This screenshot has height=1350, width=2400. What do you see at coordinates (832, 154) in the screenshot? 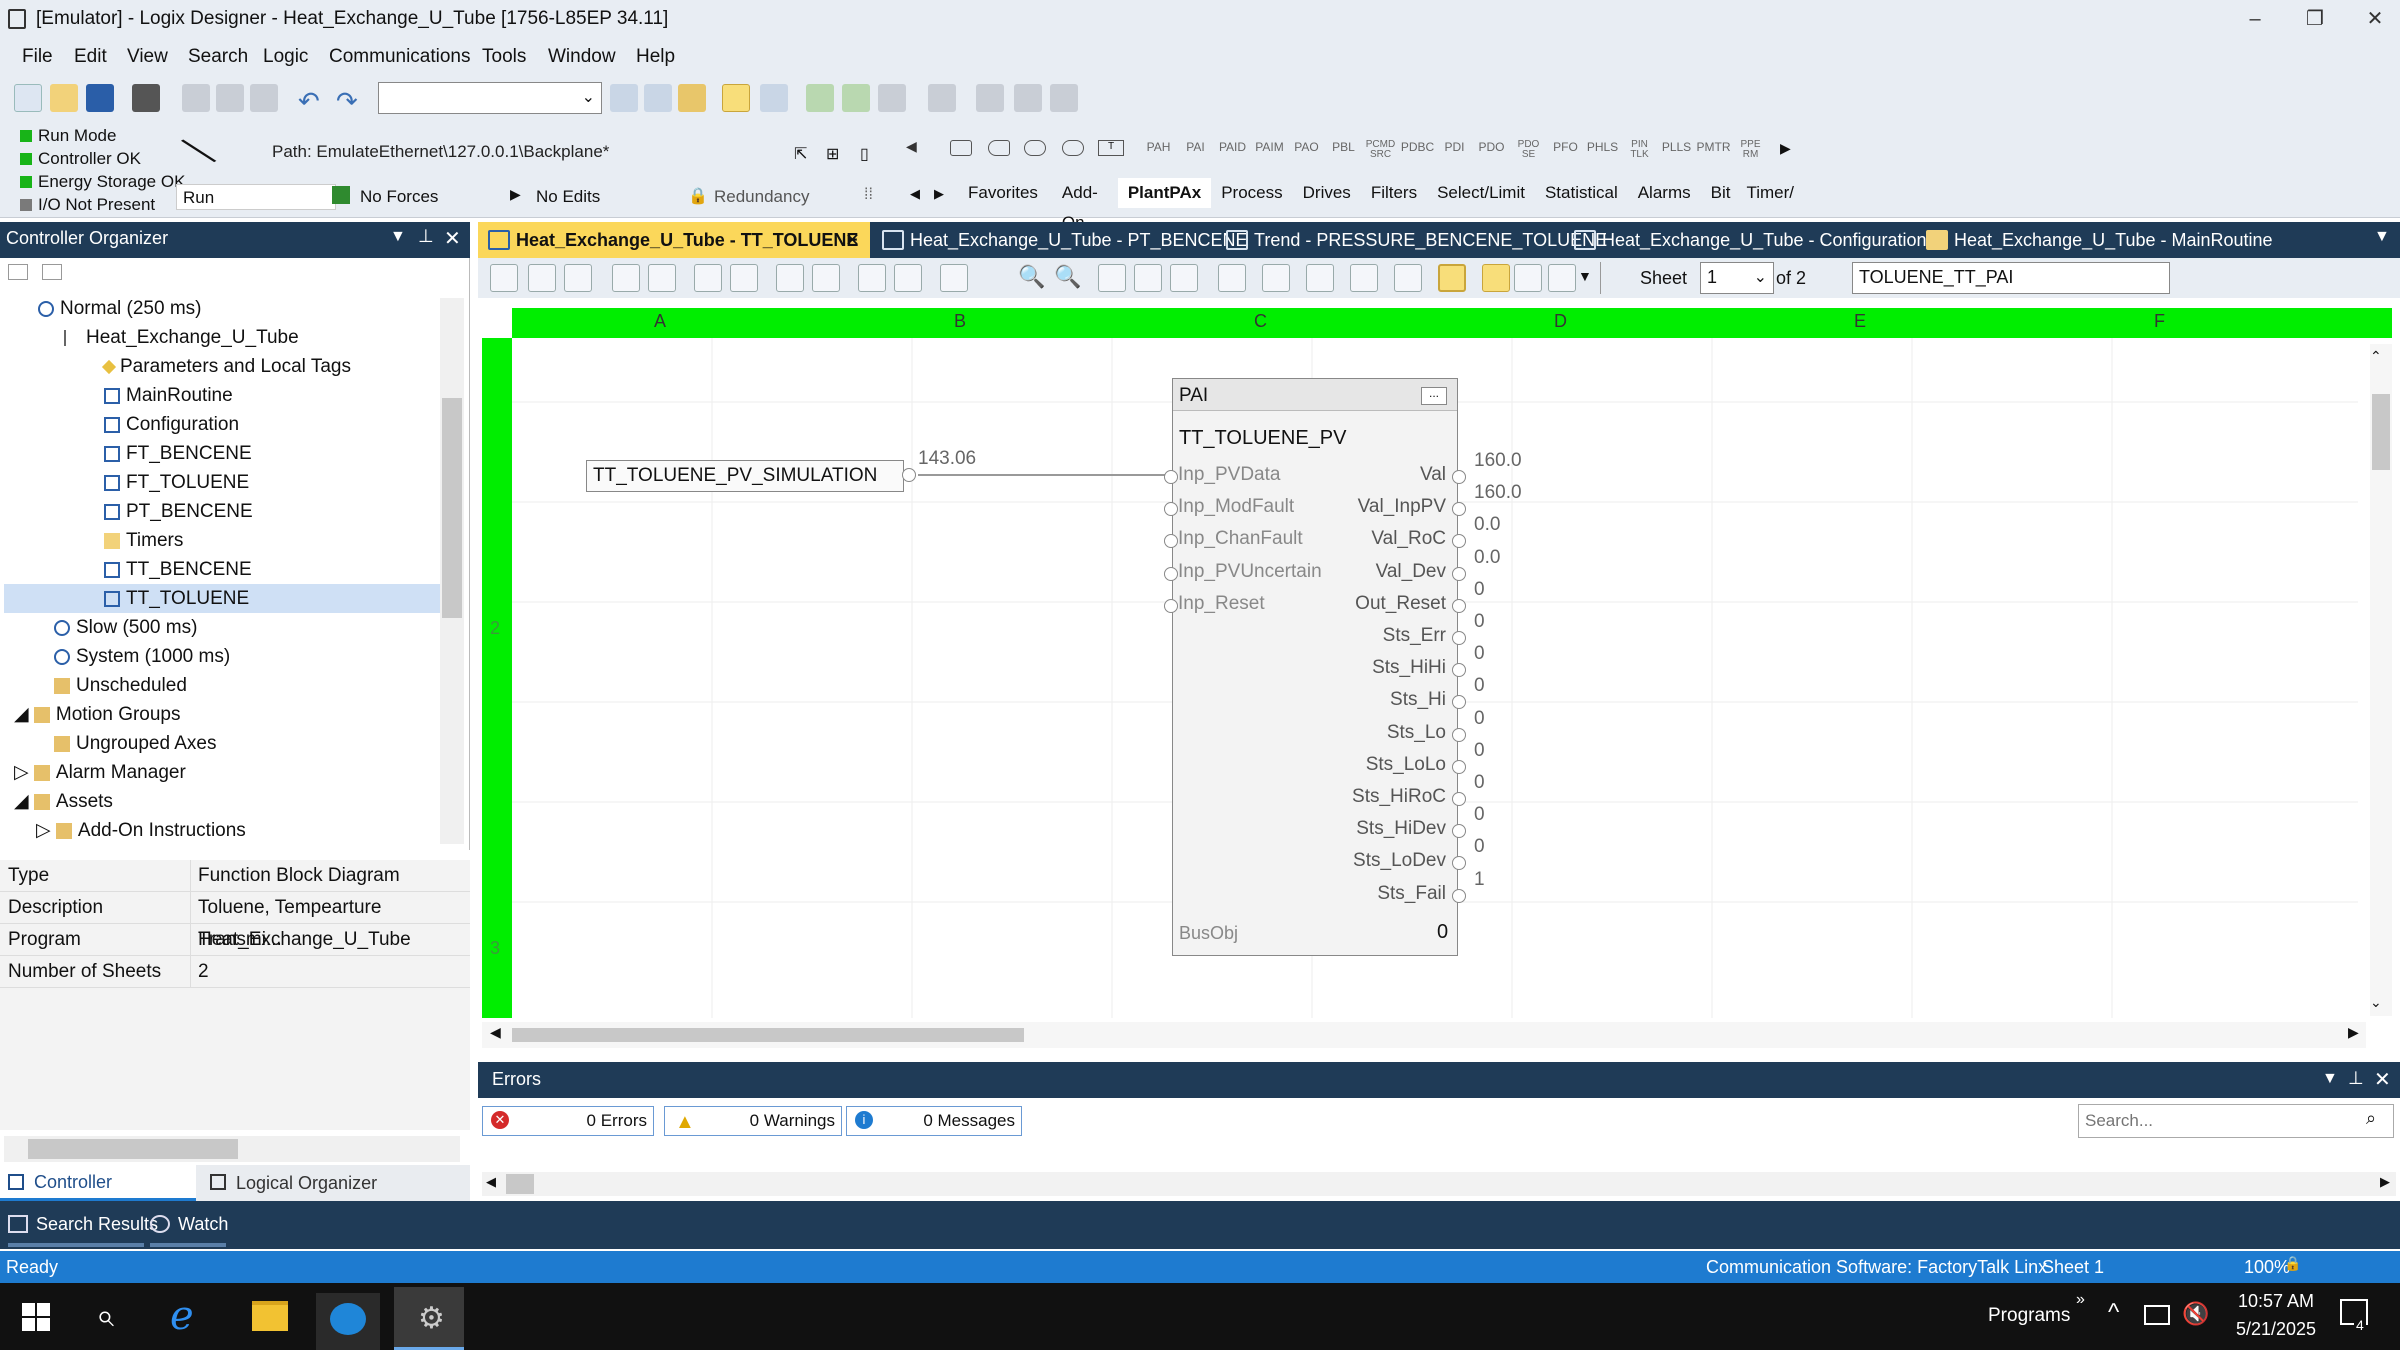
I see `network-icon: ⊞` at bounding box center [832, 154].